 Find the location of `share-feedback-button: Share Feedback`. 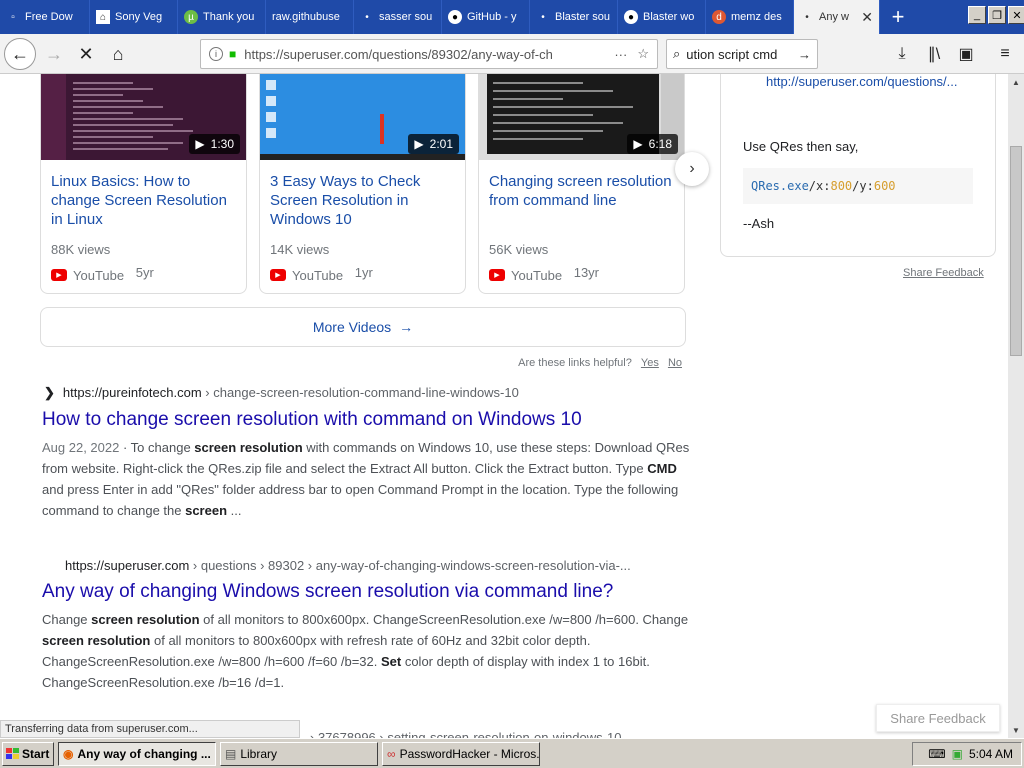

share-feedback-button: Share Feedback is located at coordinates (938, 718).